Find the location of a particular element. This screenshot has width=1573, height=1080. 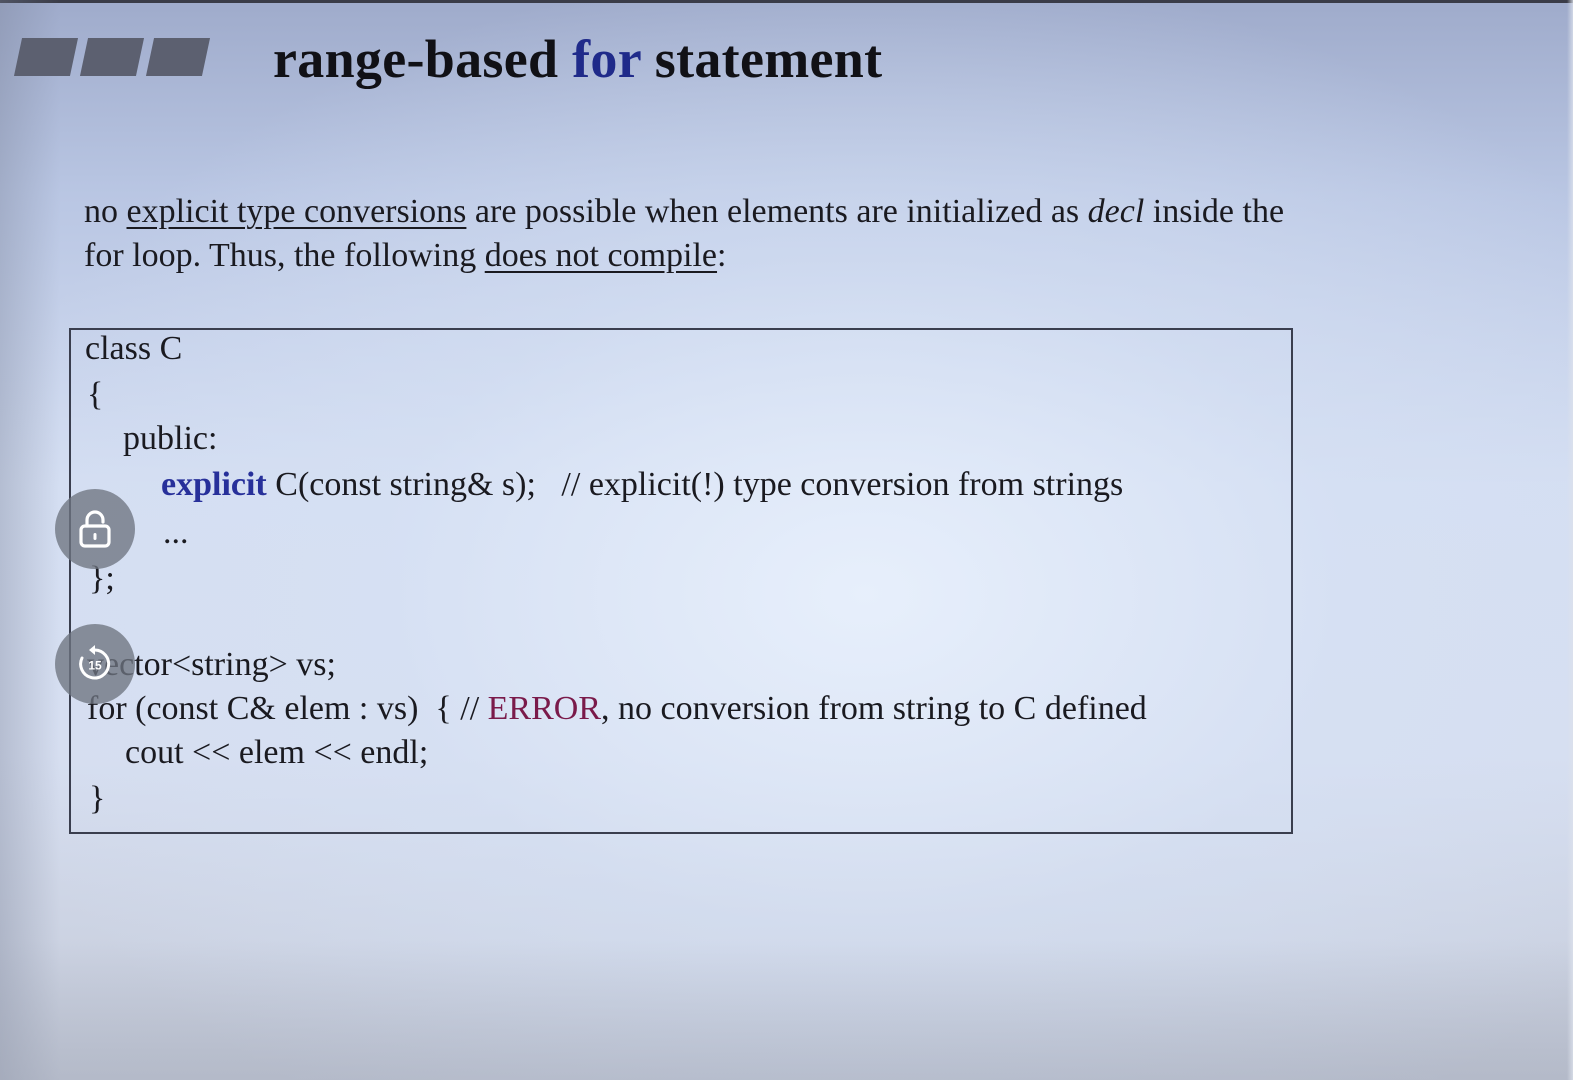

para-text: no is located at coordinates (105, 211).